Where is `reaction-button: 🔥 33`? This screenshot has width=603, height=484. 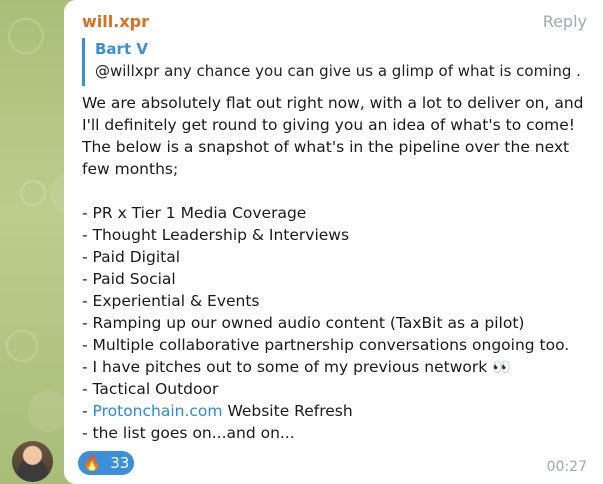 reaction-button: 🔥 33 is located at coordinates (106, 463).